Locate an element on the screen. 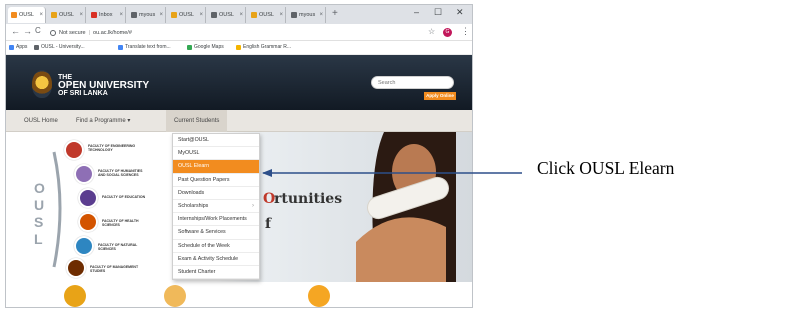 Image resolution: width=789 pixels, height=312 pixels. annotation-arrow is located at coordinates (392, 173).